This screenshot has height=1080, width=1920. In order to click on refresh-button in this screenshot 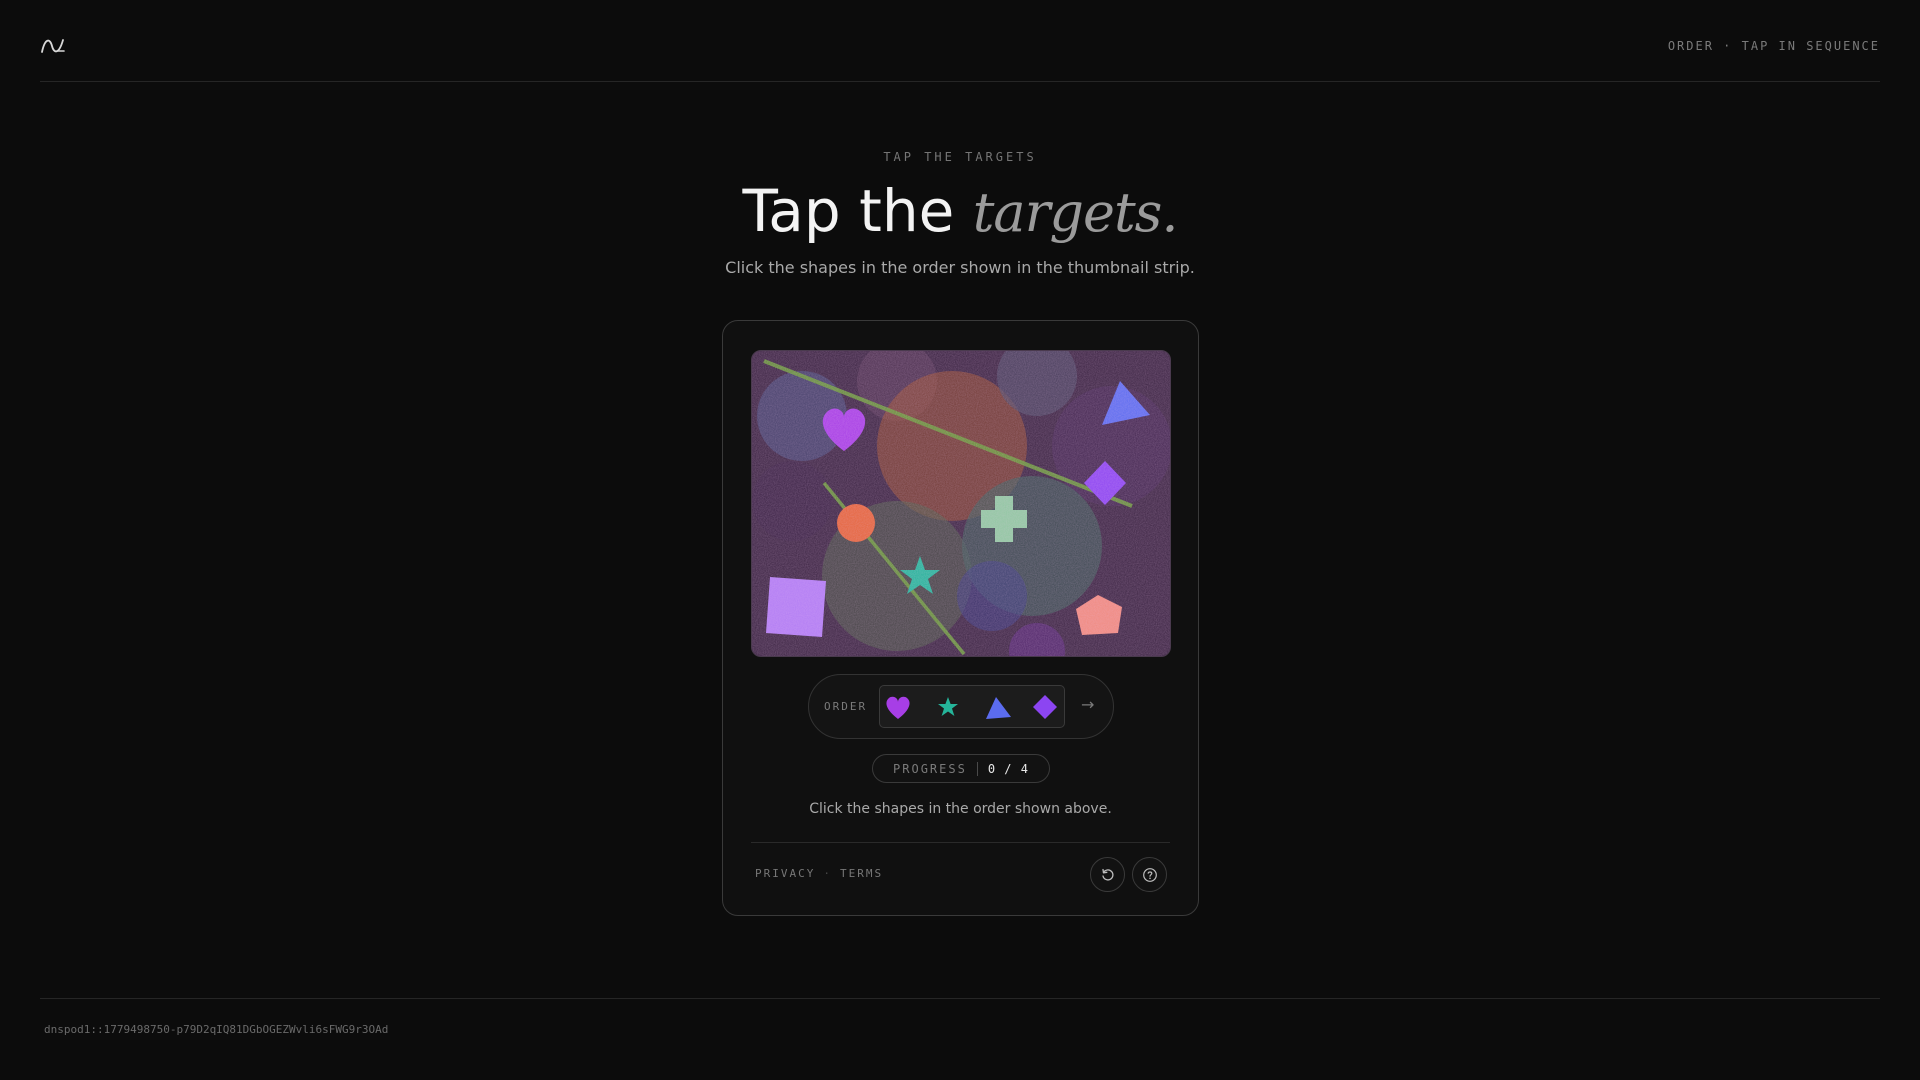, I will do `click(1107, 874)`.